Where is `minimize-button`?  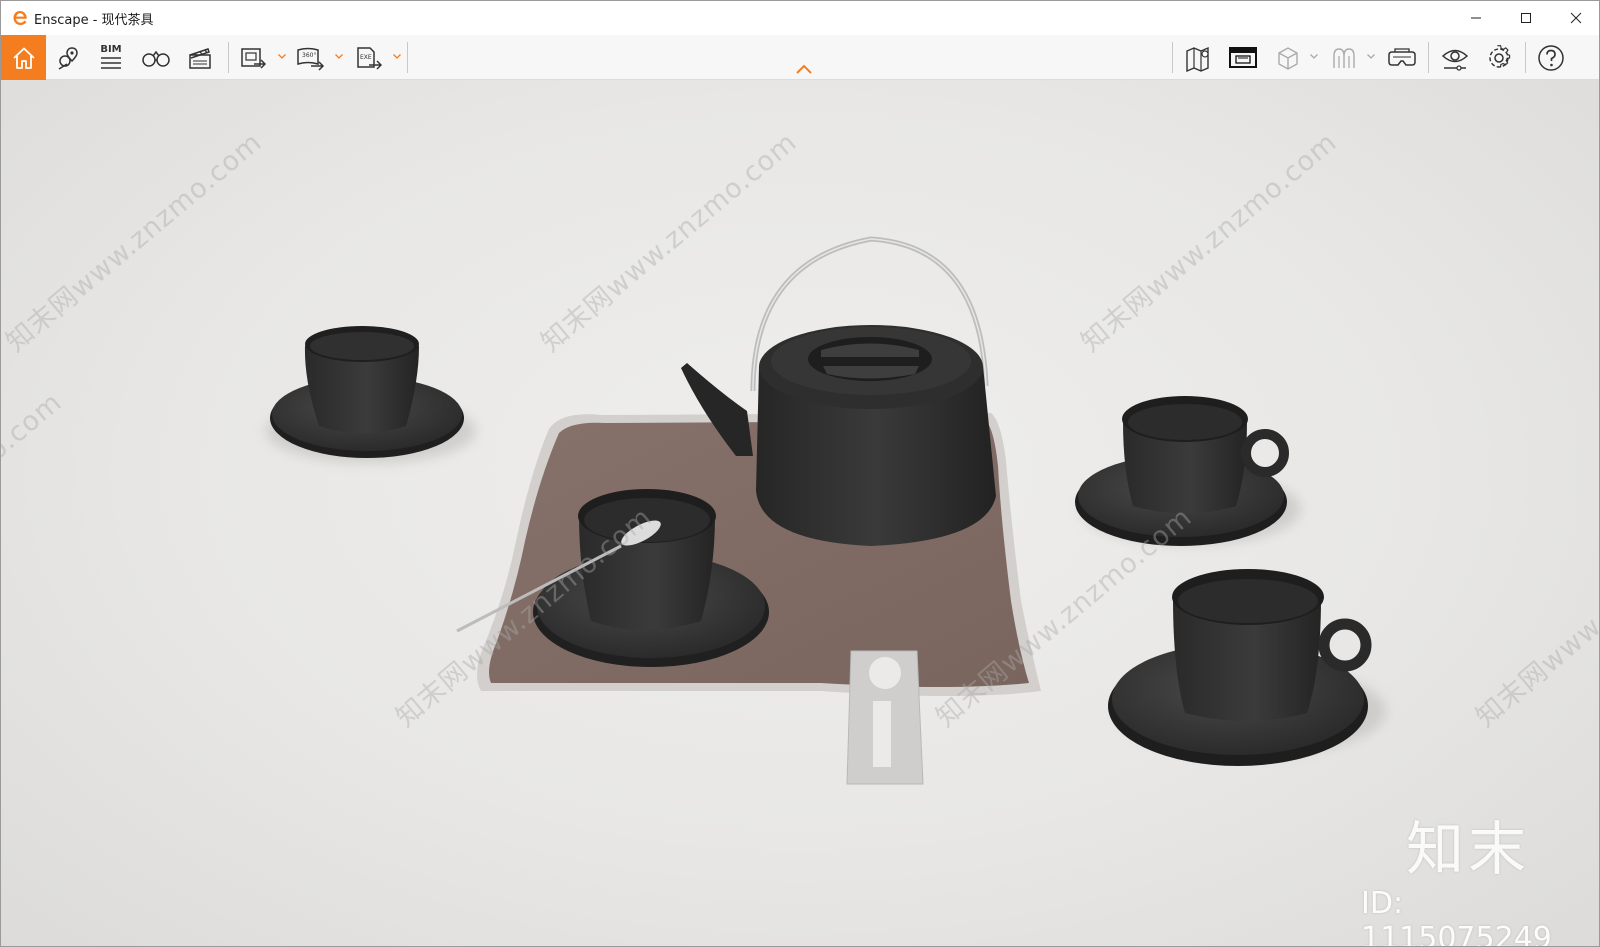
minimize-button is located at coordinates (1476, 18).